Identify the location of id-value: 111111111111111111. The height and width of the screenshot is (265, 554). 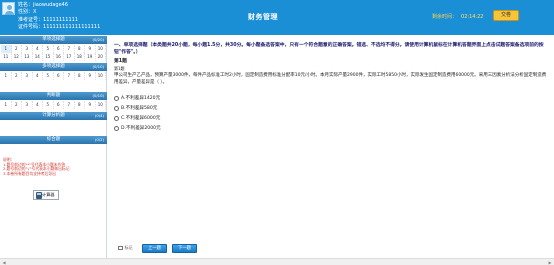
(72, 27).